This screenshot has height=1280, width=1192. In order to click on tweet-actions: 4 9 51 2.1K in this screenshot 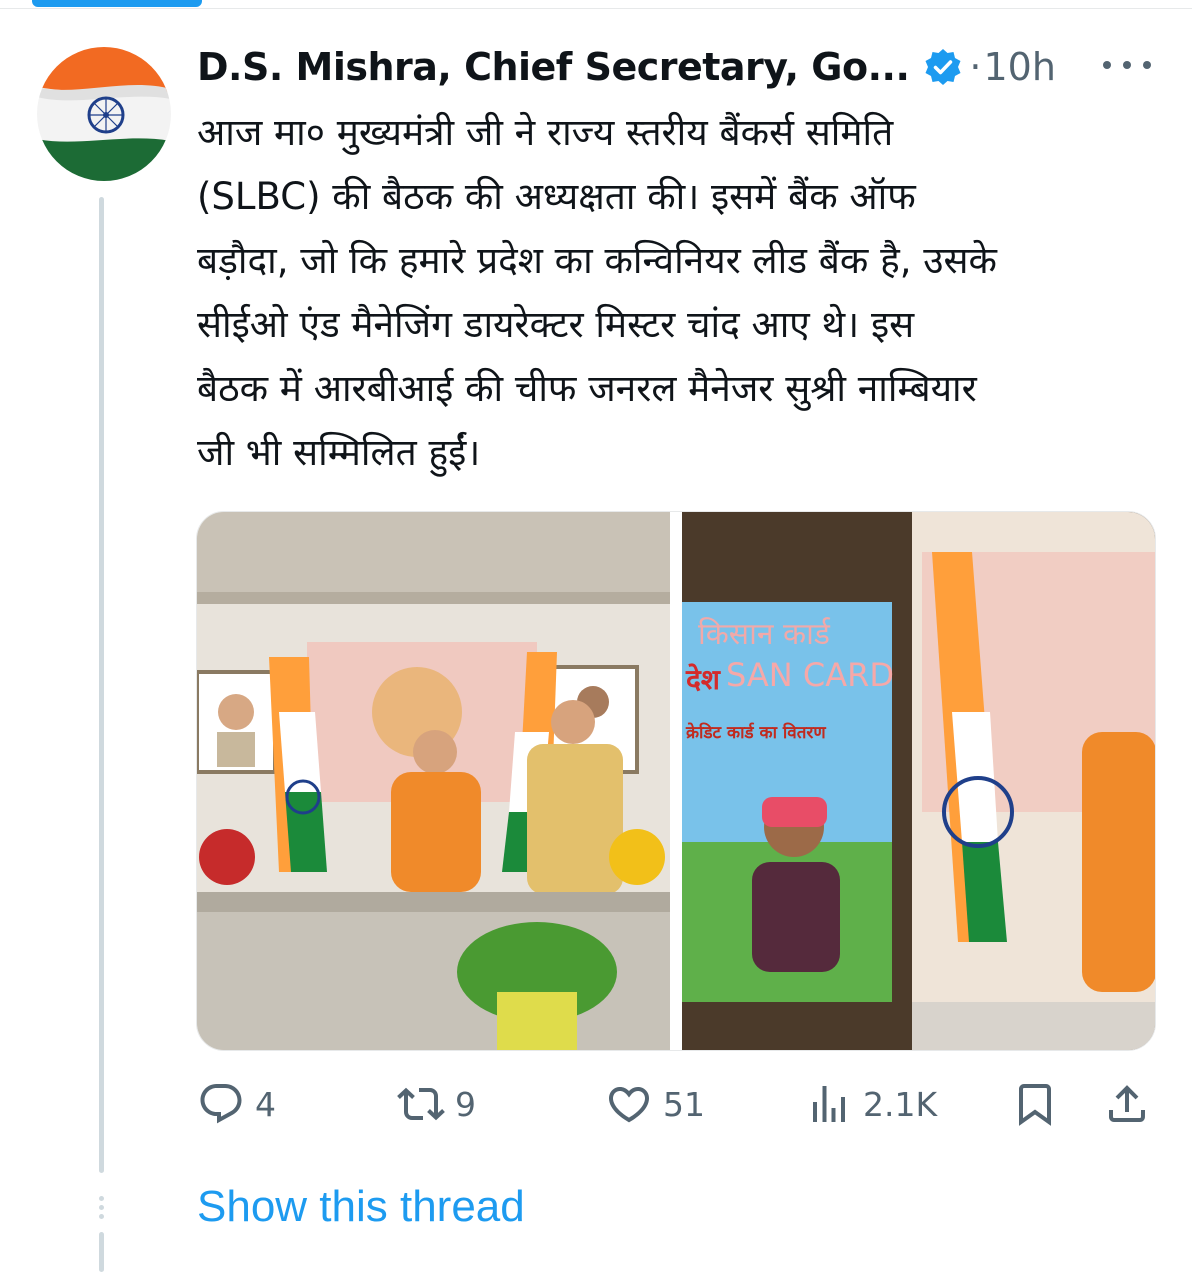, I will do `click(677, 1104)`.